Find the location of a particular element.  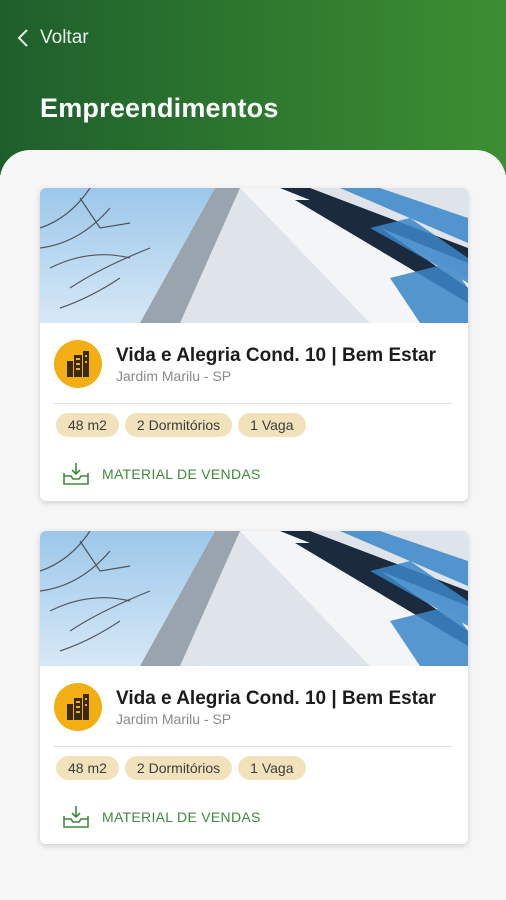

chevron-left-icon is located at coordinates (22, 38).